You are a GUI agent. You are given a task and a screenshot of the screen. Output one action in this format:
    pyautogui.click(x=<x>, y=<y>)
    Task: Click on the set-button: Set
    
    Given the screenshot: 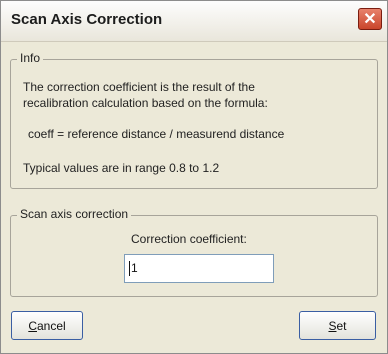 What is the action you would take?
    pyautogui.click(x=337, y=325)
    